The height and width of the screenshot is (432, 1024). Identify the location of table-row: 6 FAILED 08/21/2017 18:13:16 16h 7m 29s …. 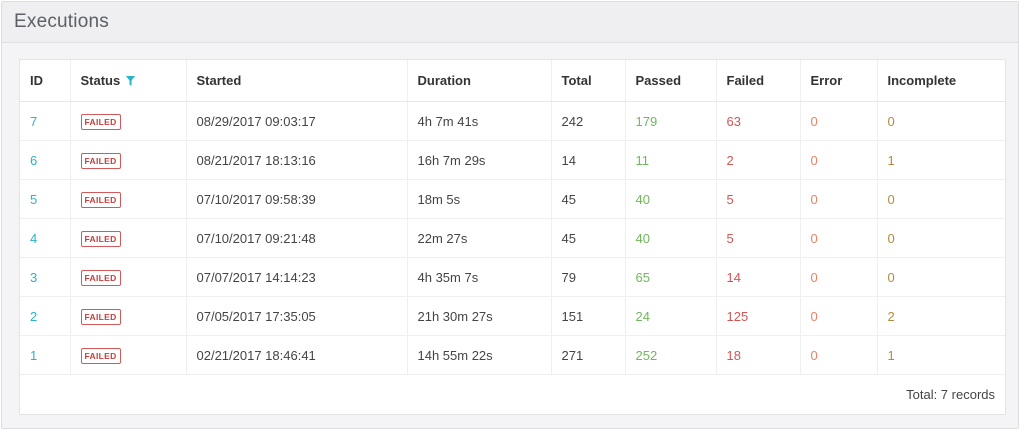
(512, 160).